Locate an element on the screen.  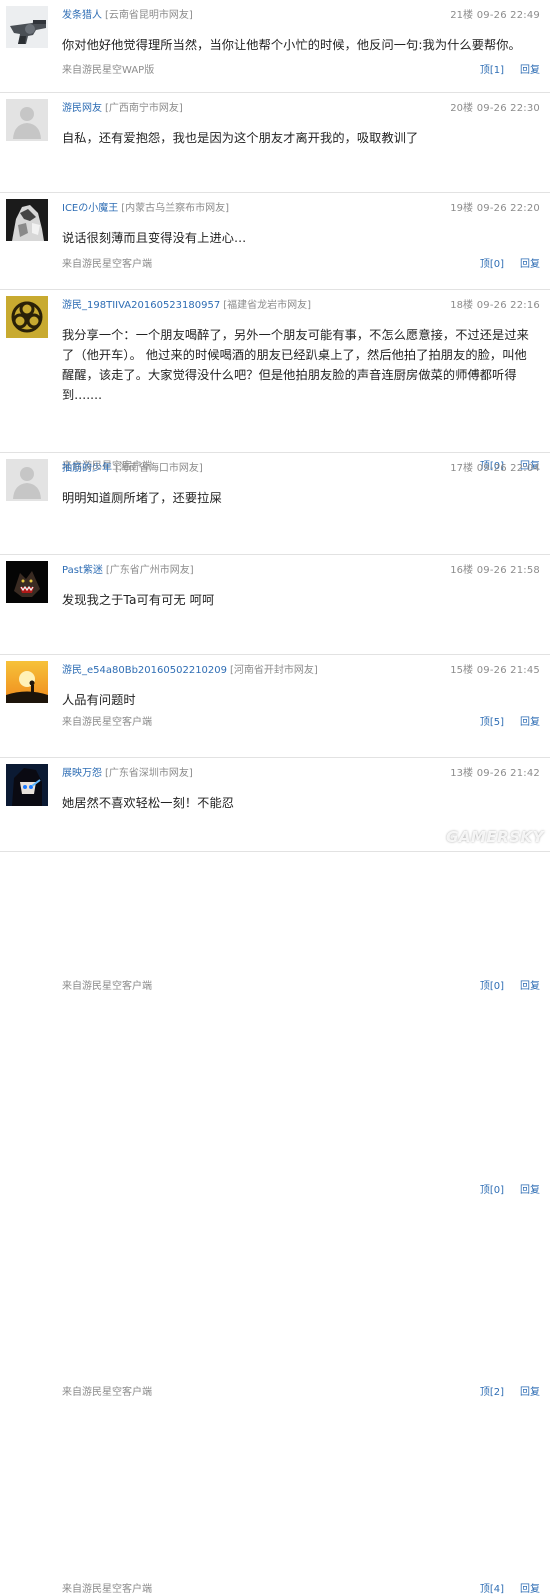
like-button: 顶[2] is located at coordinates (492, 1392).